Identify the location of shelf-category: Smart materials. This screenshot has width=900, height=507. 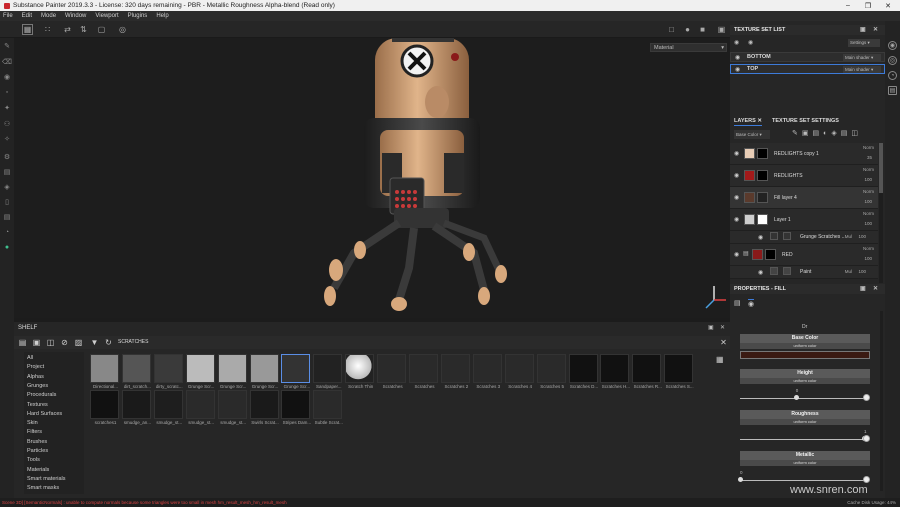
(46, 479).